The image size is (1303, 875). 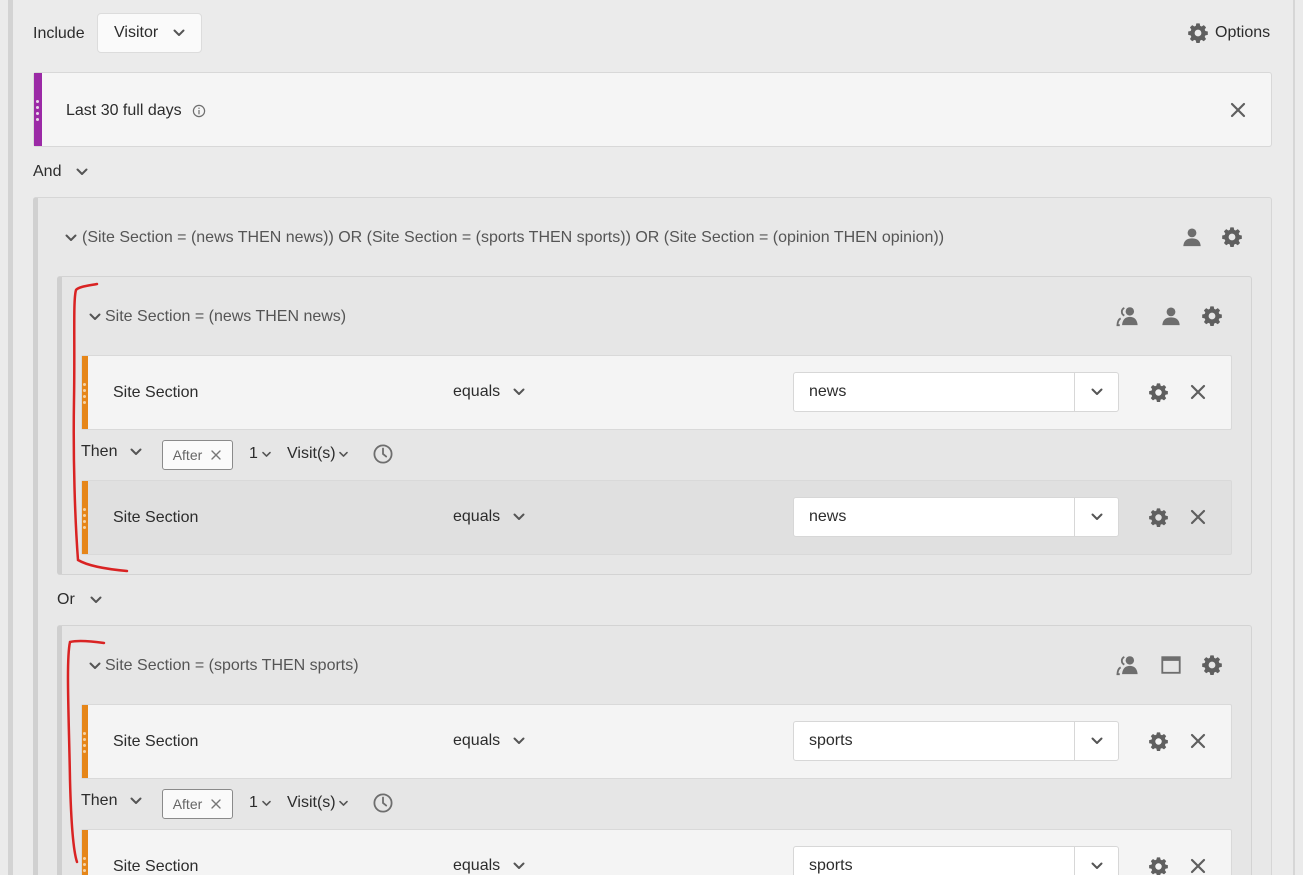 I want to click on and-operator-dropdown: And, so click(x=61, y=172).